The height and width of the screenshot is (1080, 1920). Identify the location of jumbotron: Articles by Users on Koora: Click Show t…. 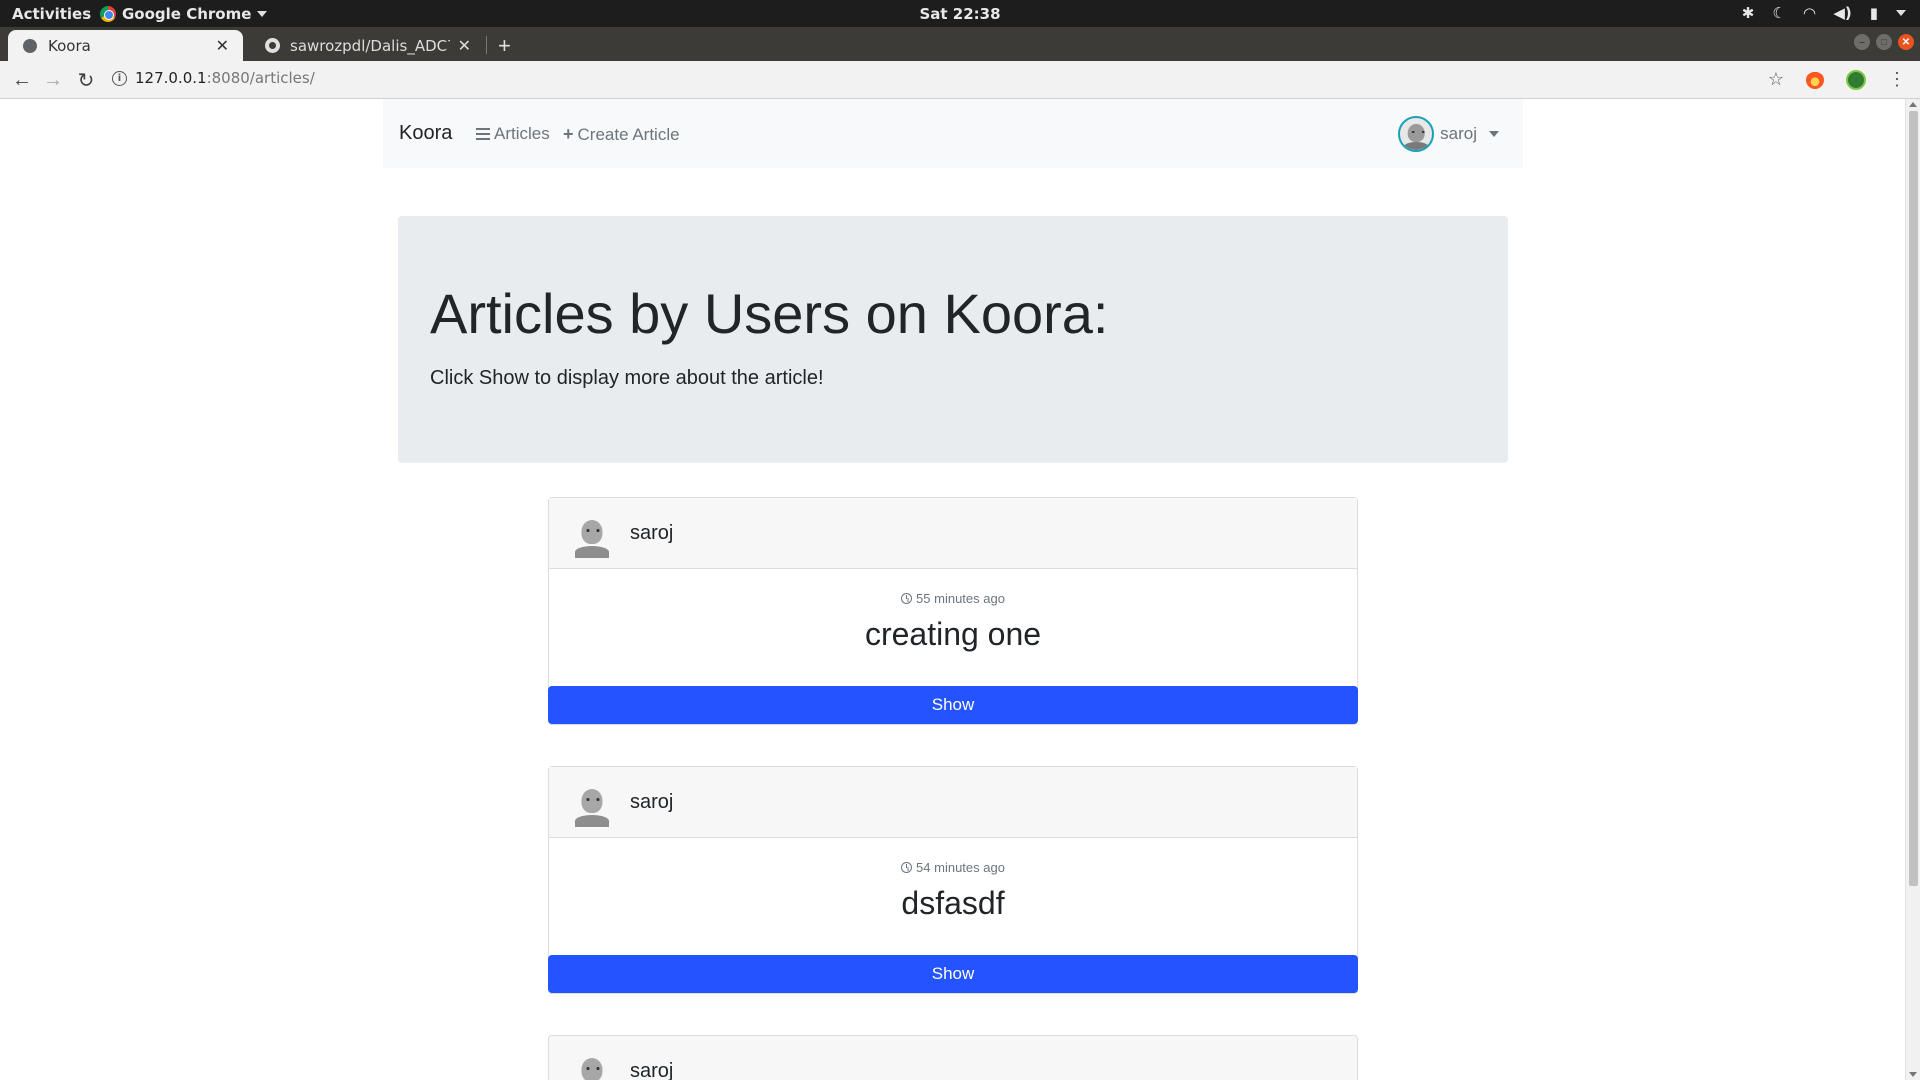
(953, 339).